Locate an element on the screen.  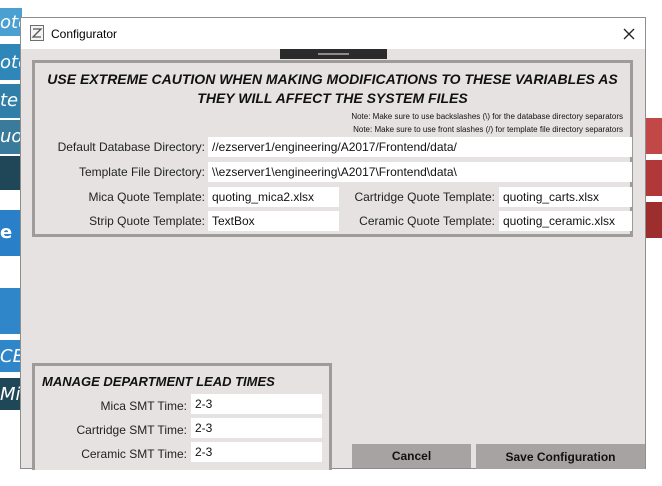
cartridge-smt-label: Cartridge SMT Time: is located at coordinates (131, 430).